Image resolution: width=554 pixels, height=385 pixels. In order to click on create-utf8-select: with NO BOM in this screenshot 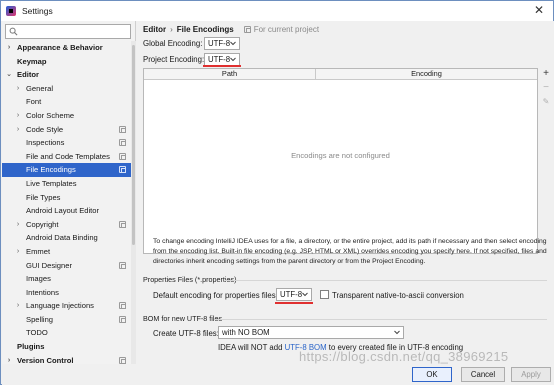, I will do `click(311, 332)`.